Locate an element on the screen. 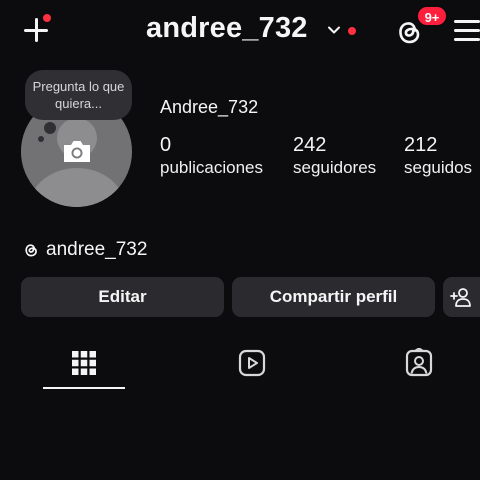 The width and height of the screenshot is (480, 480). followers-count: 242 is located at coordinates (309, 145).